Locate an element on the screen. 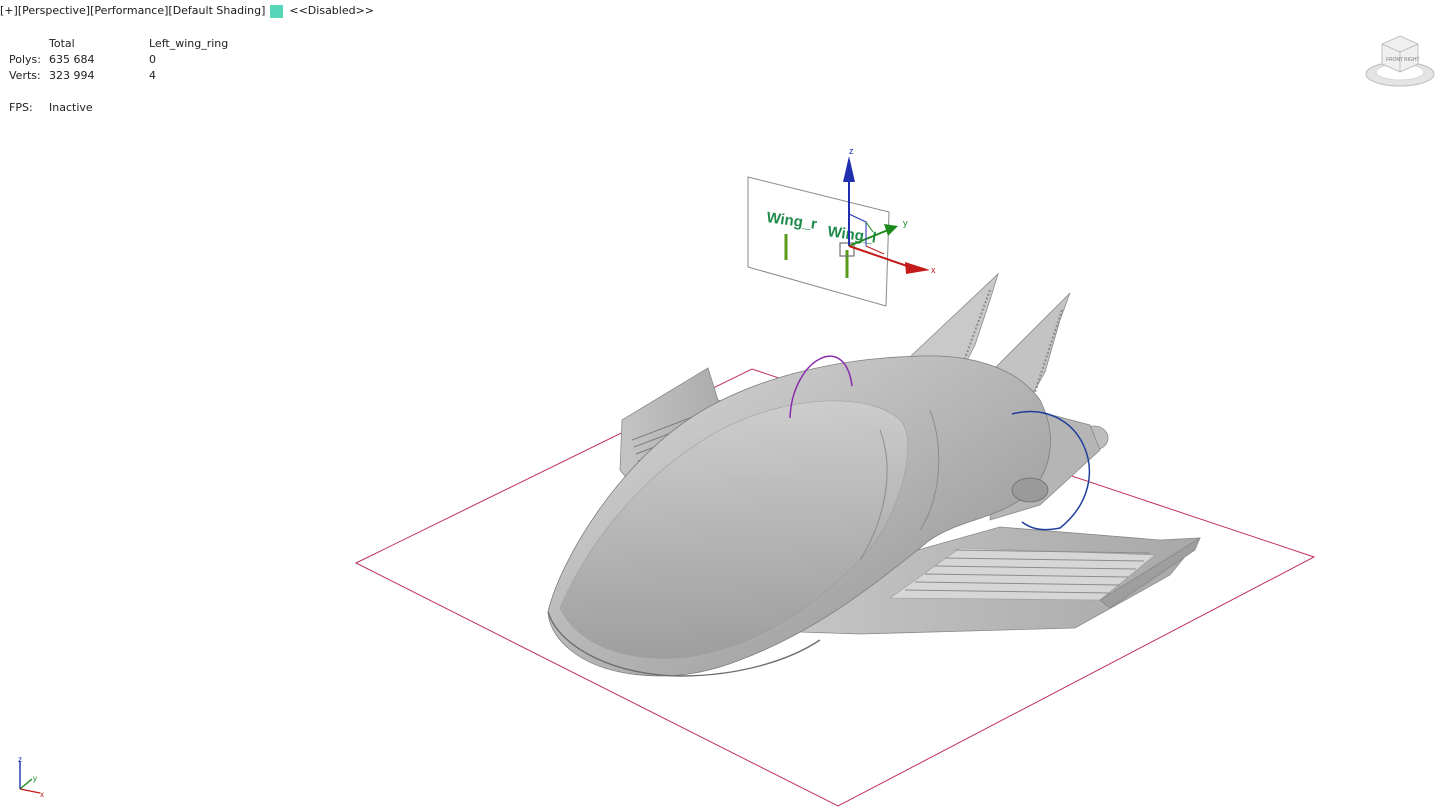 The width and height of the screenshot is (1452, 807). tripod-y-label: y is located at coordinates (35, 778).